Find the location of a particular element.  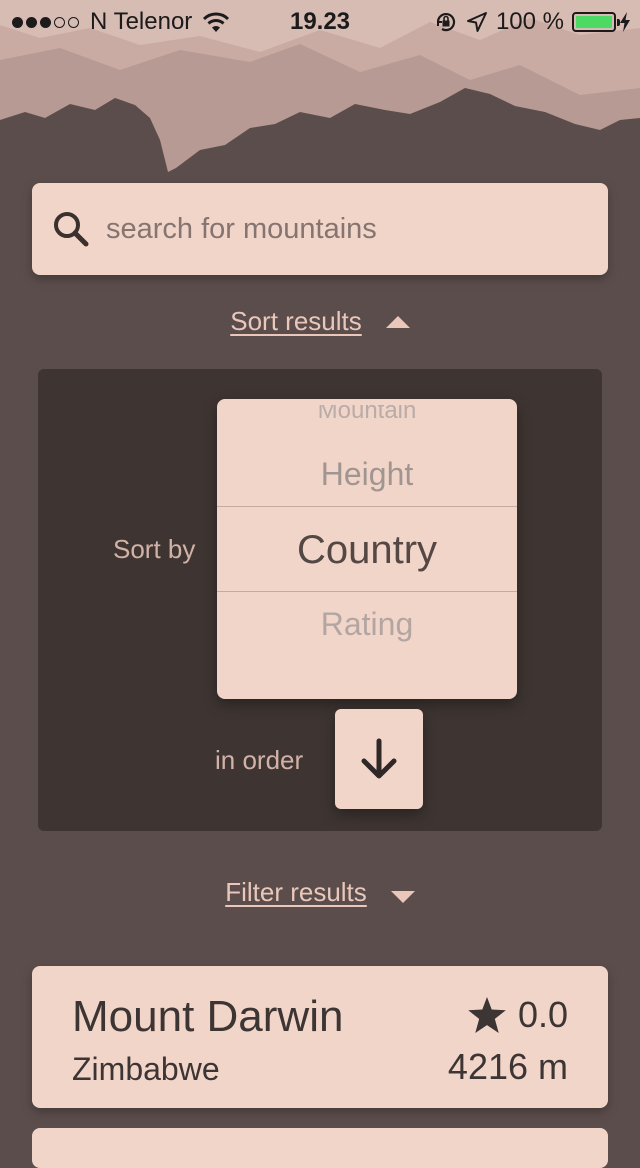

mountain-country: Zimbabwe is located at coordinates (146, 1069).